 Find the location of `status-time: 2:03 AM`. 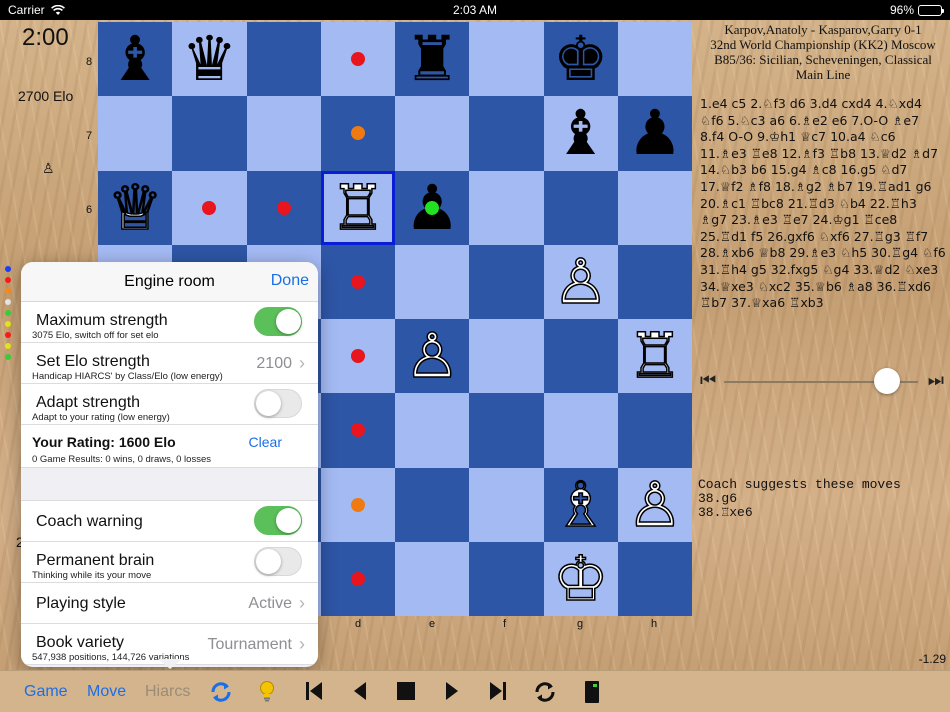

status-time: 2:03 AM is located at coordinates (475, 10).